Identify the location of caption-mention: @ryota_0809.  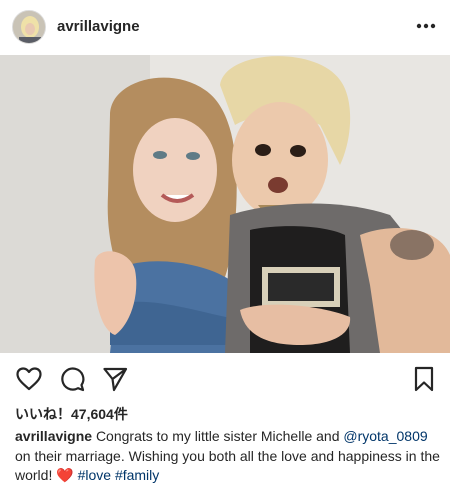
(385, 436).